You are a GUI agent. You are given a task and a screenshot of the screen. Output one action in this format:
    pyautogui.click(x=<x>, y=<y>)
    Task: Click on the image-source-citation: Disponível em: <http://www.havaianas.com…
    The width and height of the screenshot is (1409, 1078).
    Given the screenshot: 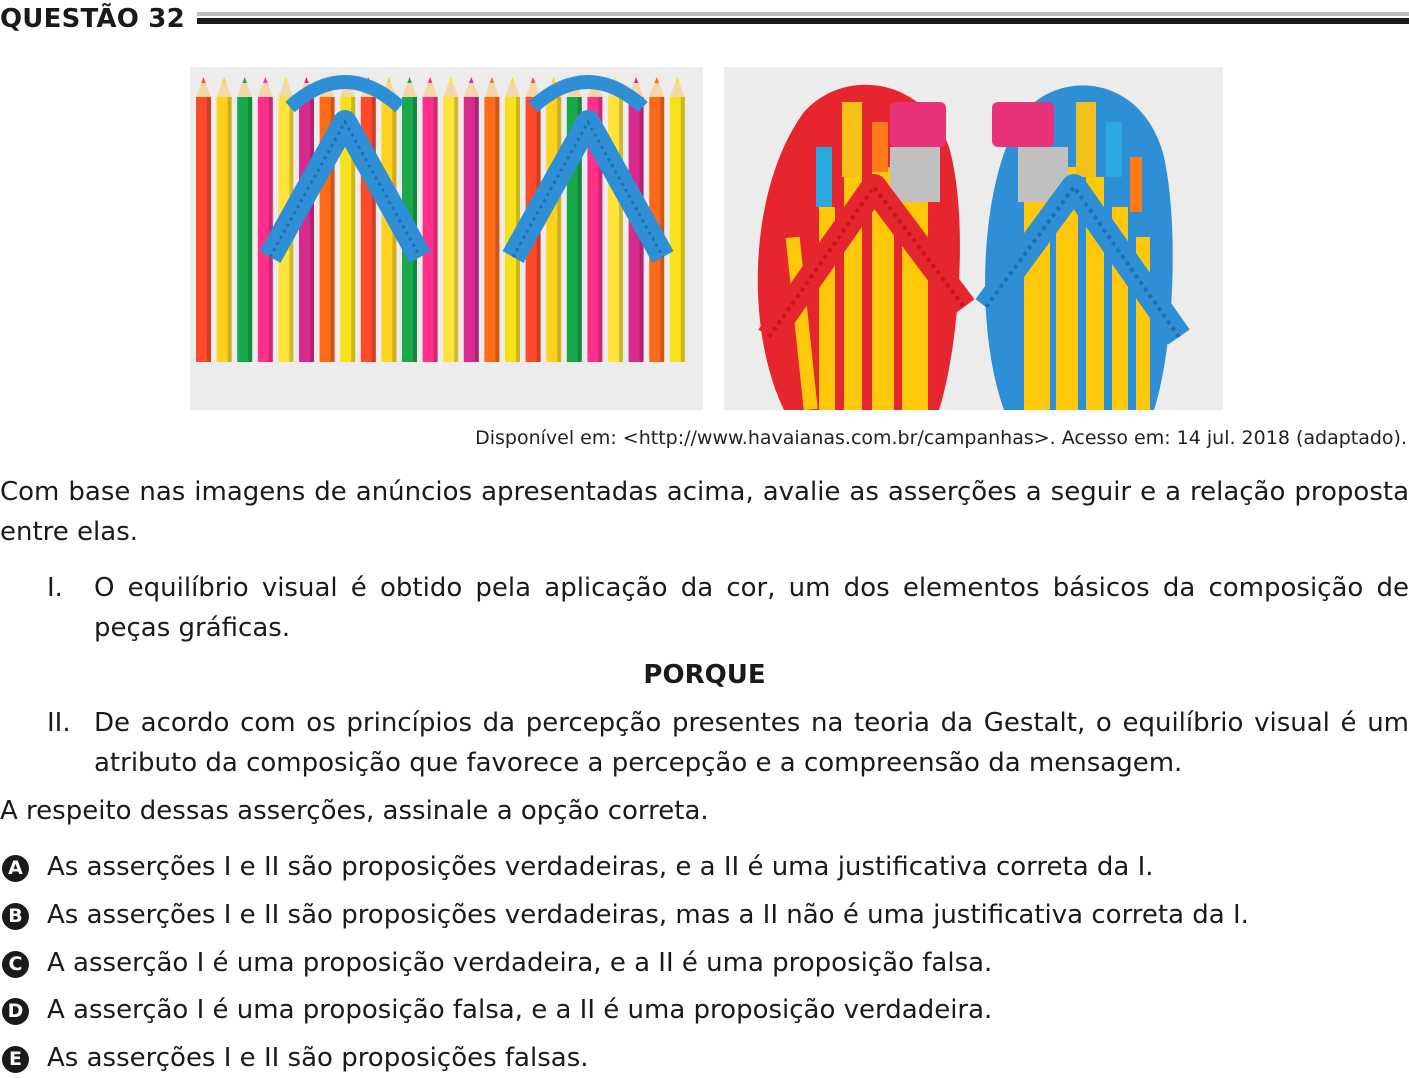 What is the action you would take?
    pyautogui.click(x=941, y=438)
    